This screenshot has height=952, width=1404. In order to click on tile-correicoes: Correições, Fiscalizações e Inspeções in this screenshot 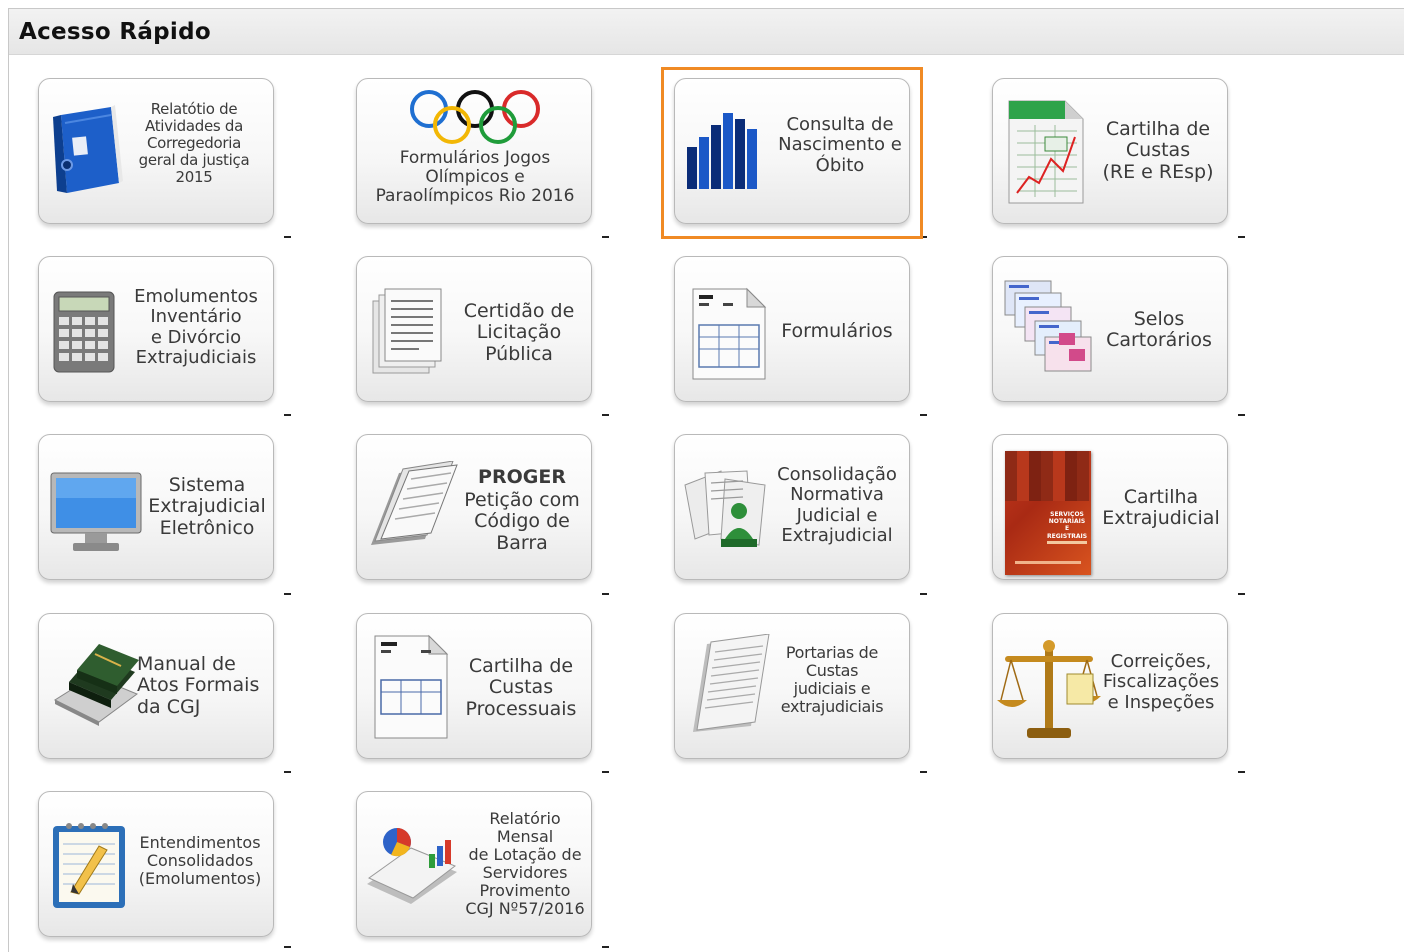, I will do `click(1110, 686)`.